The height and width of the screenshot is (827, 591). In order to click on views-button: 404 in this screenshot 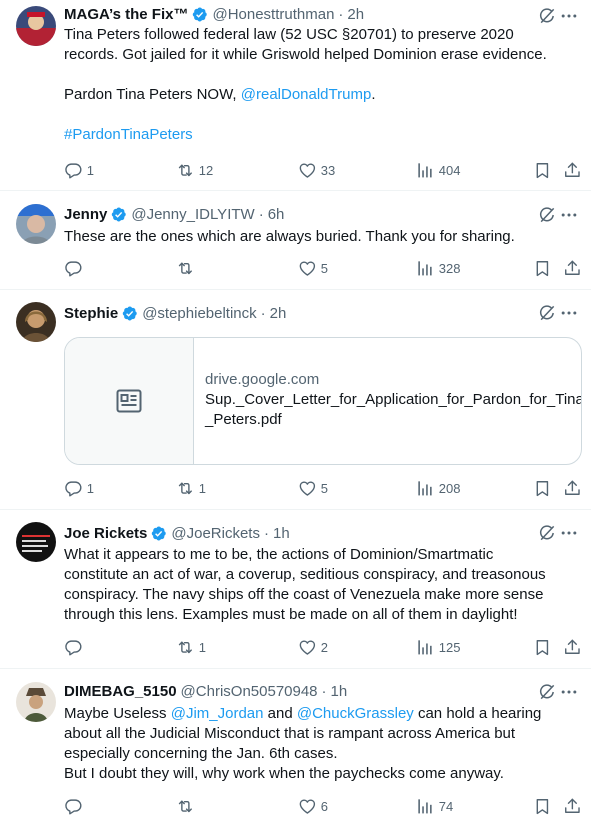, I will do `click(438, 170)`.